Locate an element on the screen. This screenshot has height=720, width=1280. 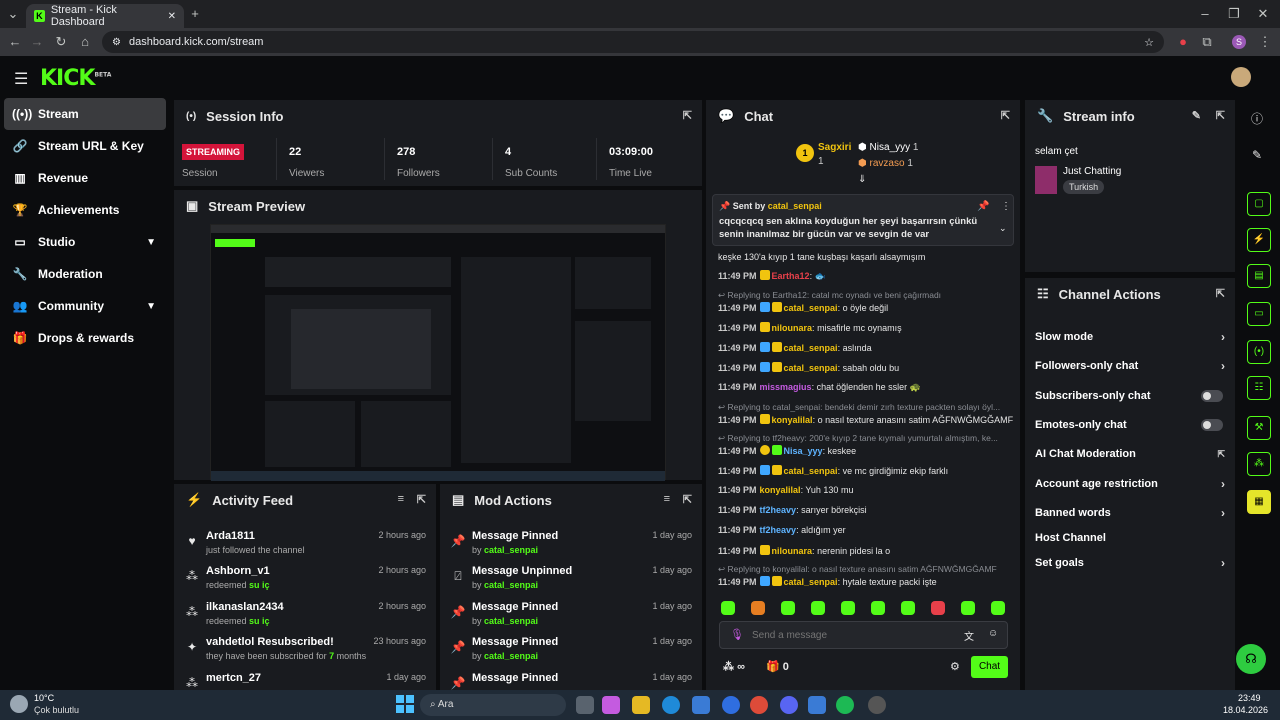
clip-icon: ▢ is located at coordinates (1259, 204).